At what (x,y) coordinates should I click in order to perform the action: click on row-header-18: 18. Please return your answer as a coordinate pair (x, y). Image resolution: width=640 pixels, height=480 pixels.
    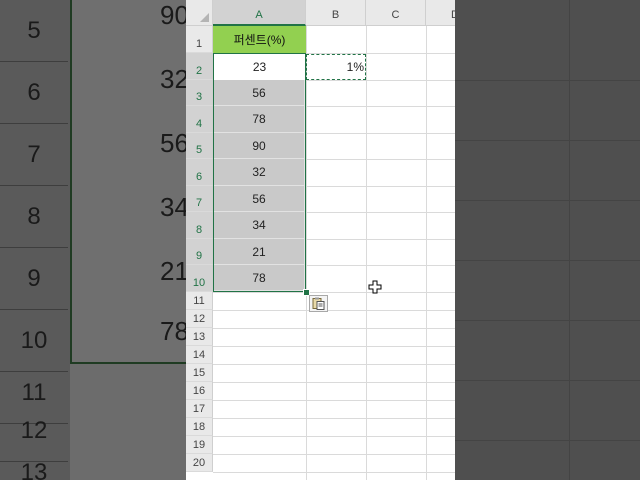
    Looking at the image, I should click on (199, 427).